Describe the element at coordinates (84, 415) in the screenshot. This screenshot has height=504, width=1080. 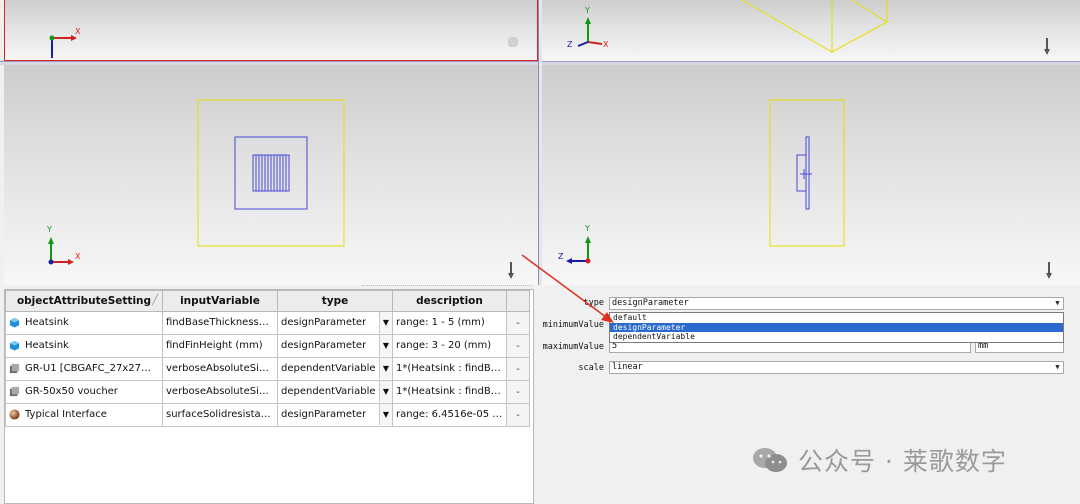
I see `object-cell: Typical Interface` at that location.